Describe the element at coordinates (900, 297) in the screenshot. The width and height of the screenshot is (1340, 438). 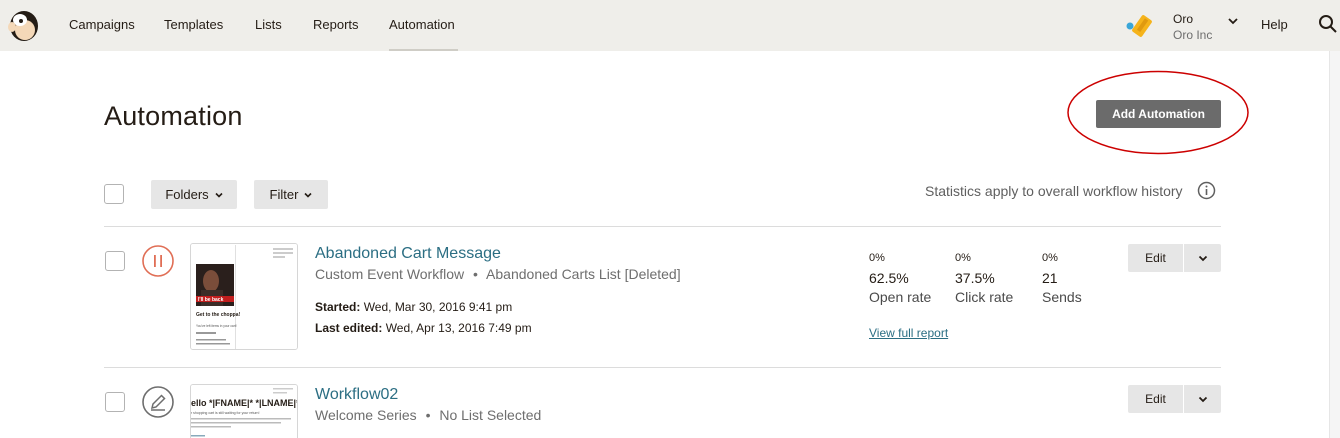
I see `stat-label: Open rate` at that location.